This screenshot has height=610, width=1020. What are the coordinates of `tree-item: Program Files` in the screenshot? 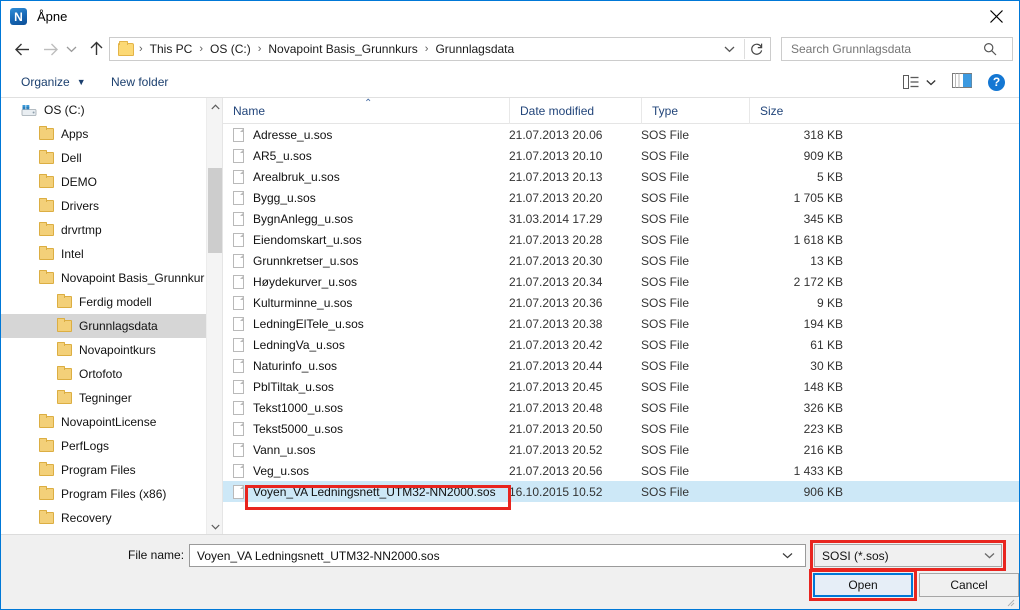 It's located at (111, 470).